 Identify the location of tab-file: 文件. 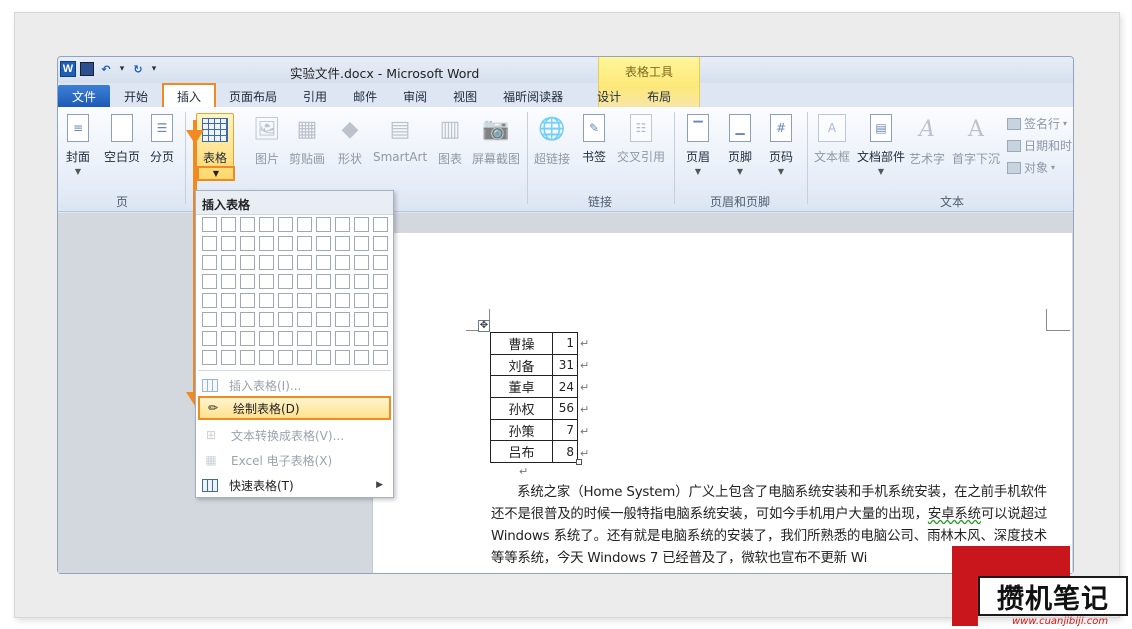
(84, 96).